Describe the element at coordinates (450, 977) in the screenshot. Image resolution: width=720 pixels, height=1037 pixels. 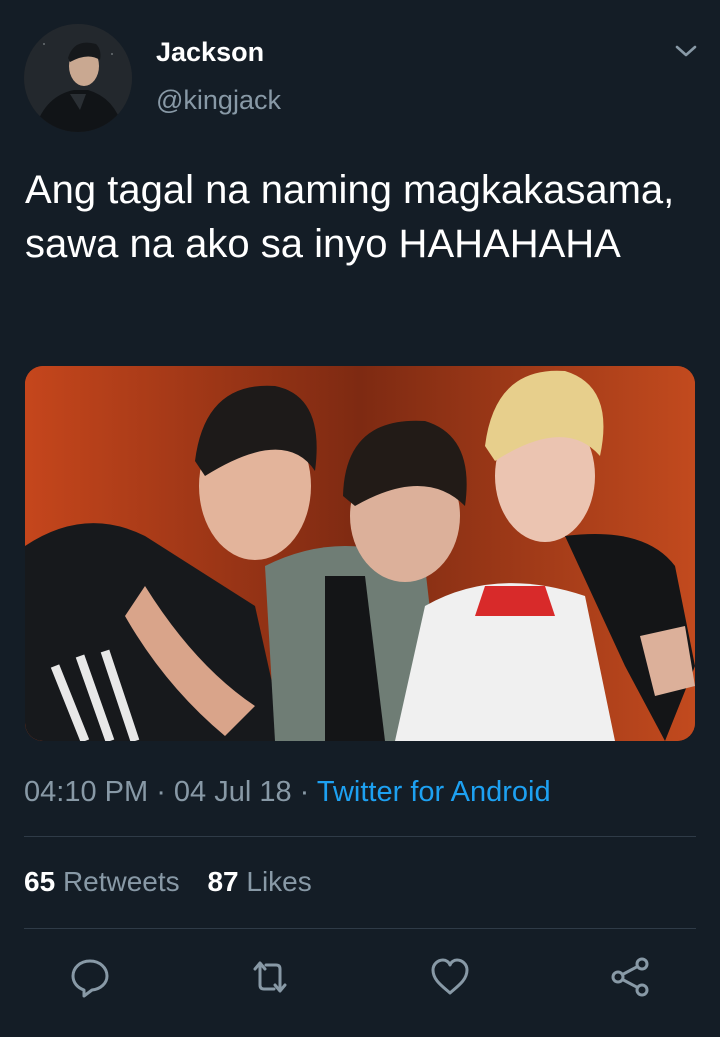
I see `heart-icon` at that location.